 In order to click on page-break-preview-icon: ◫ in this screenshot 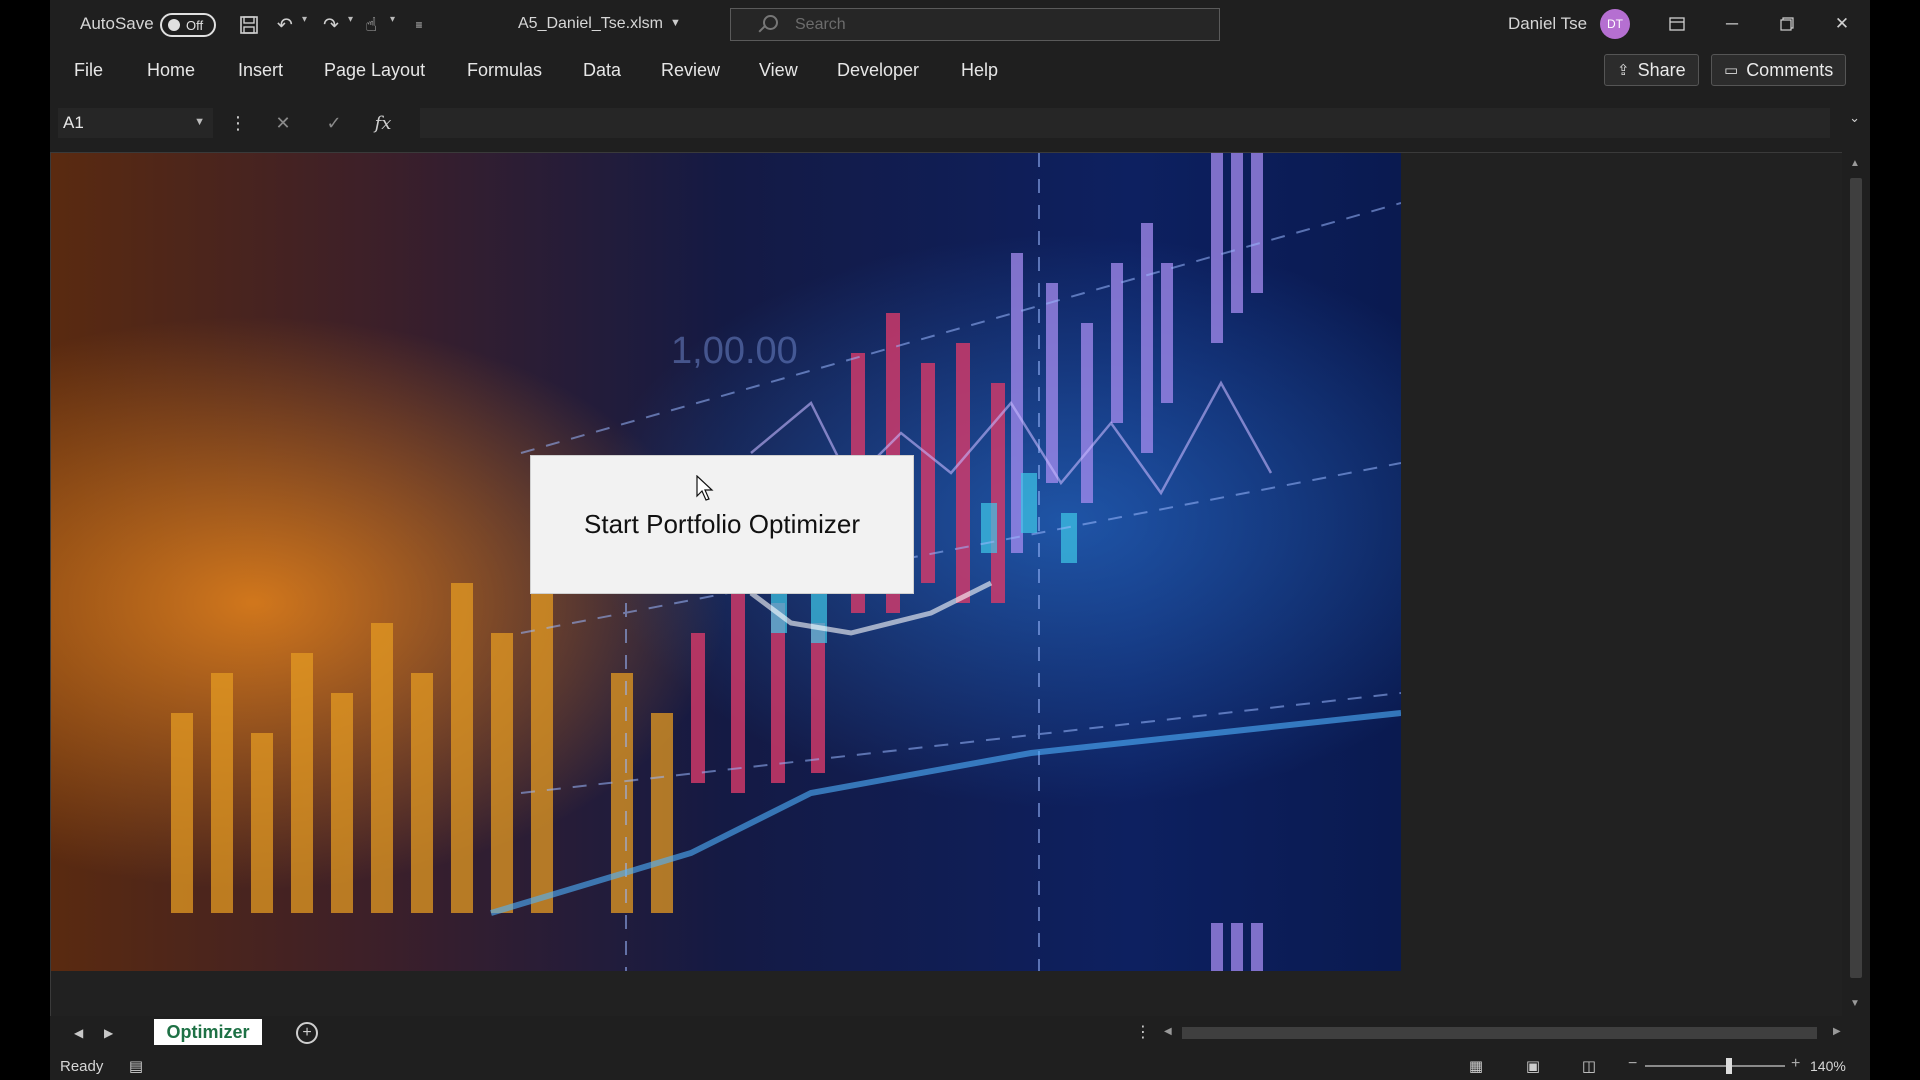, I will do `click(1589, 1066)`.